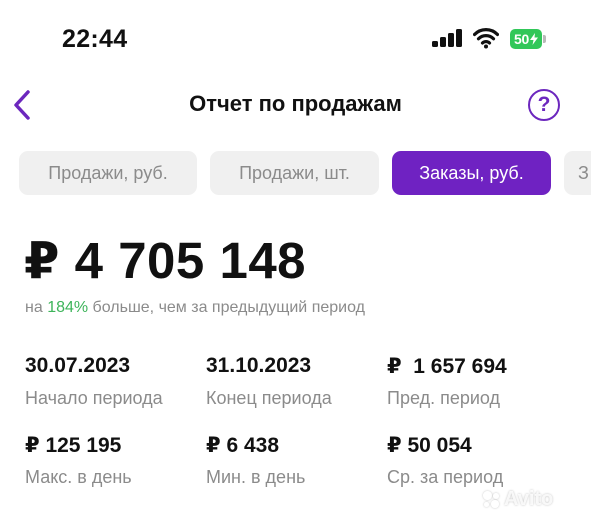 Image resolution: width=591 pixels, height=525 pixels. I want to click on avito-watermark: Avito, so click(518, 499).